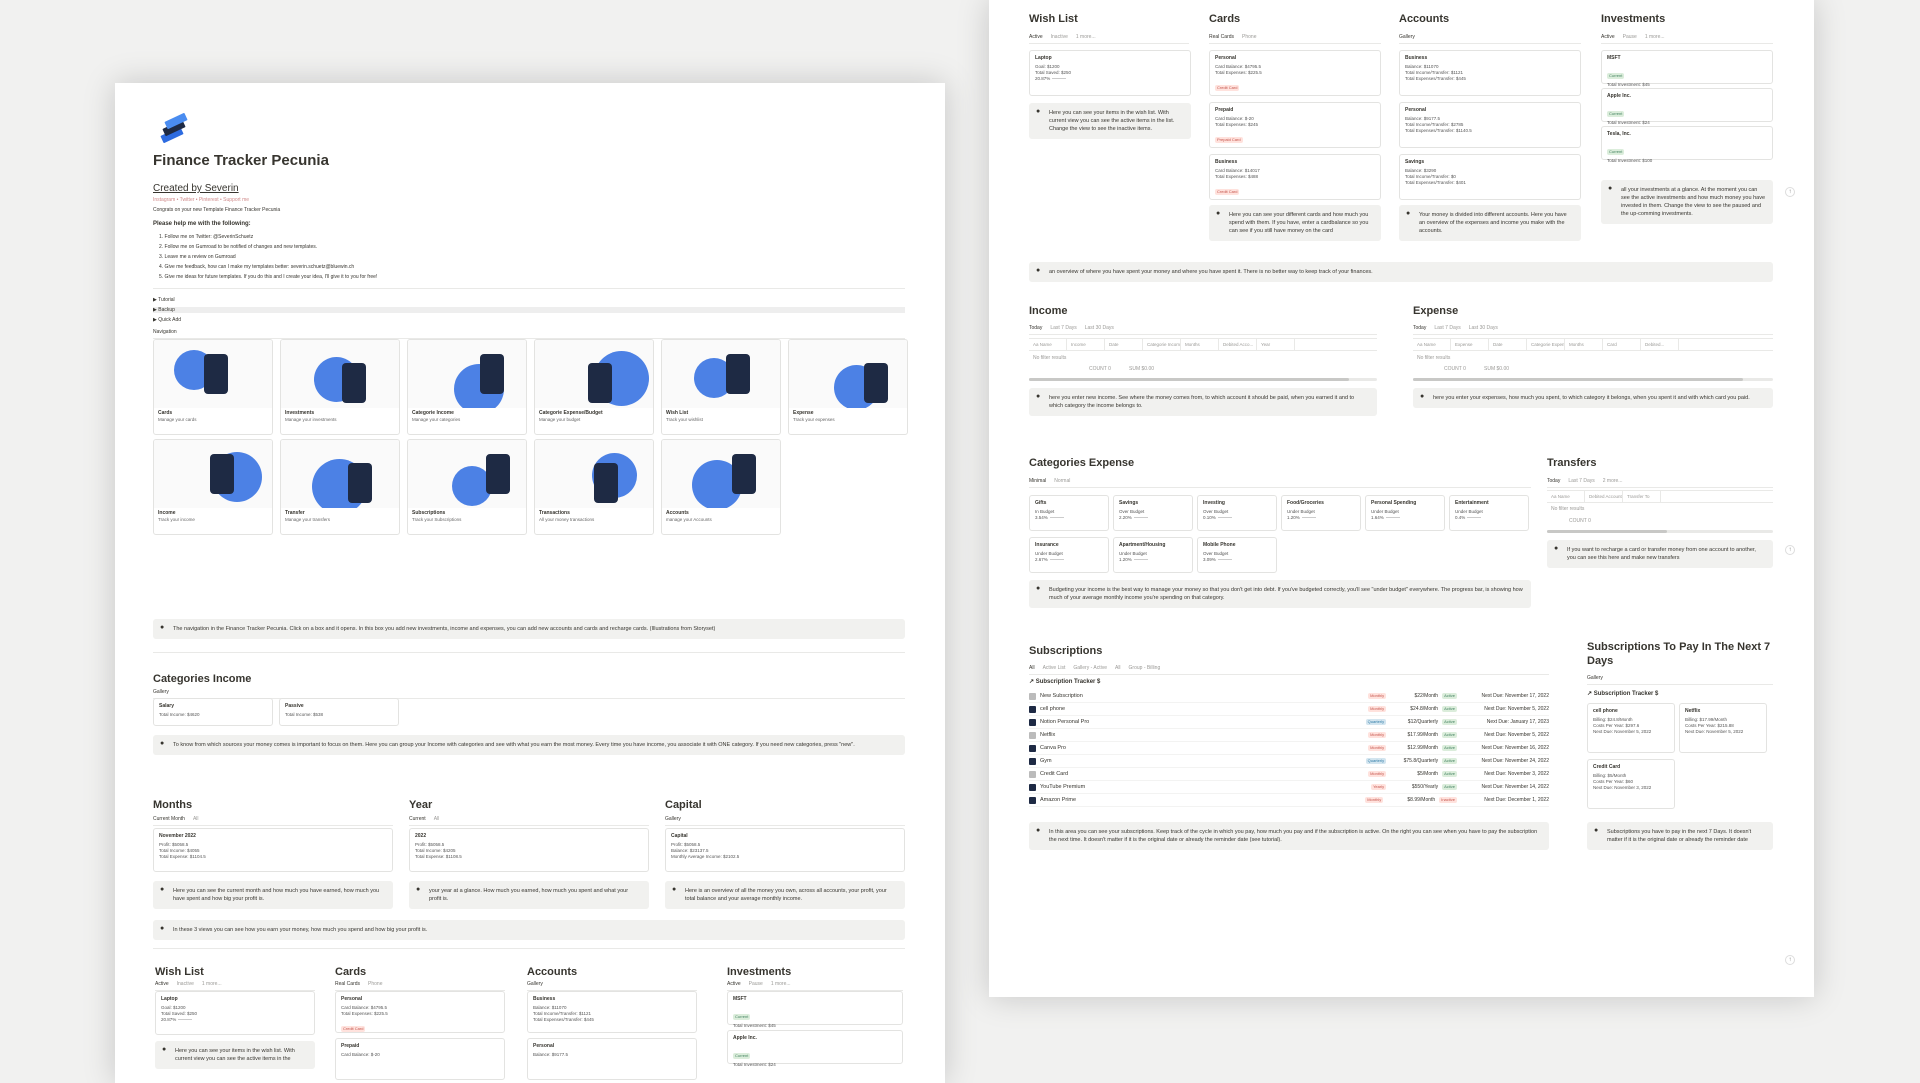 This screenshot has height=1083, width=1920. What do you see at coordinates (1069, 513) in the screenshot?
I see `expense-category-card: Gifts In Budget 3.54%` at bounding box center [1069, 513].